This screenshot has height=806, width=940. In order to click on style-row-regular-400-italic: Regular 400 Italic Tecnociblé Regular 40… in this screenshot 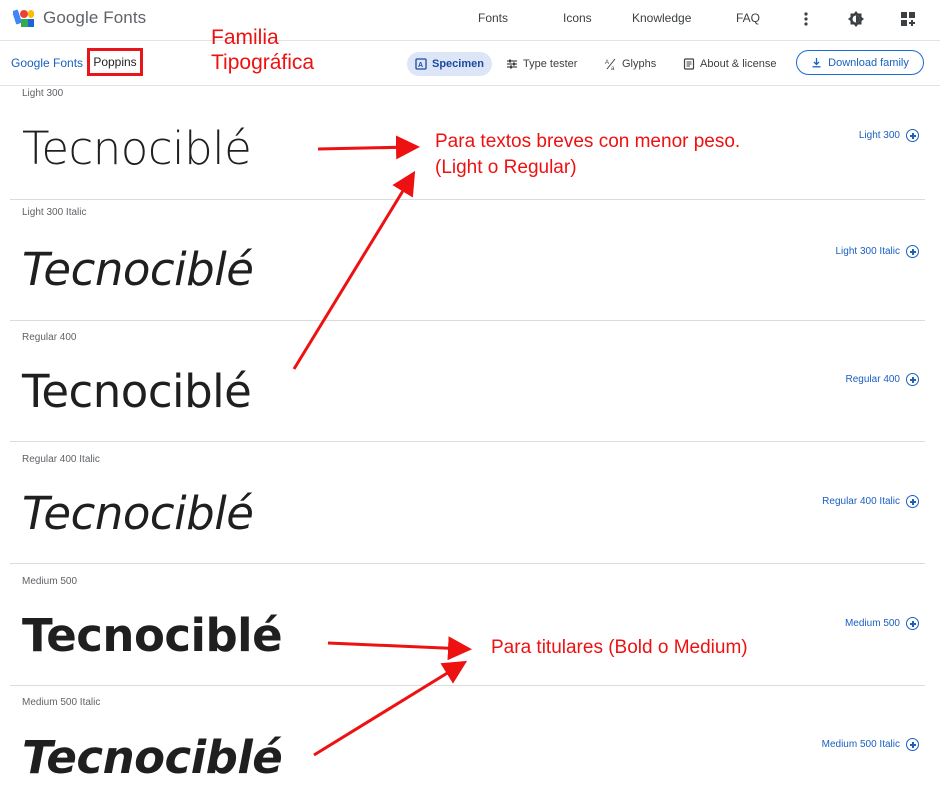, I will do `click(467, 503)`.